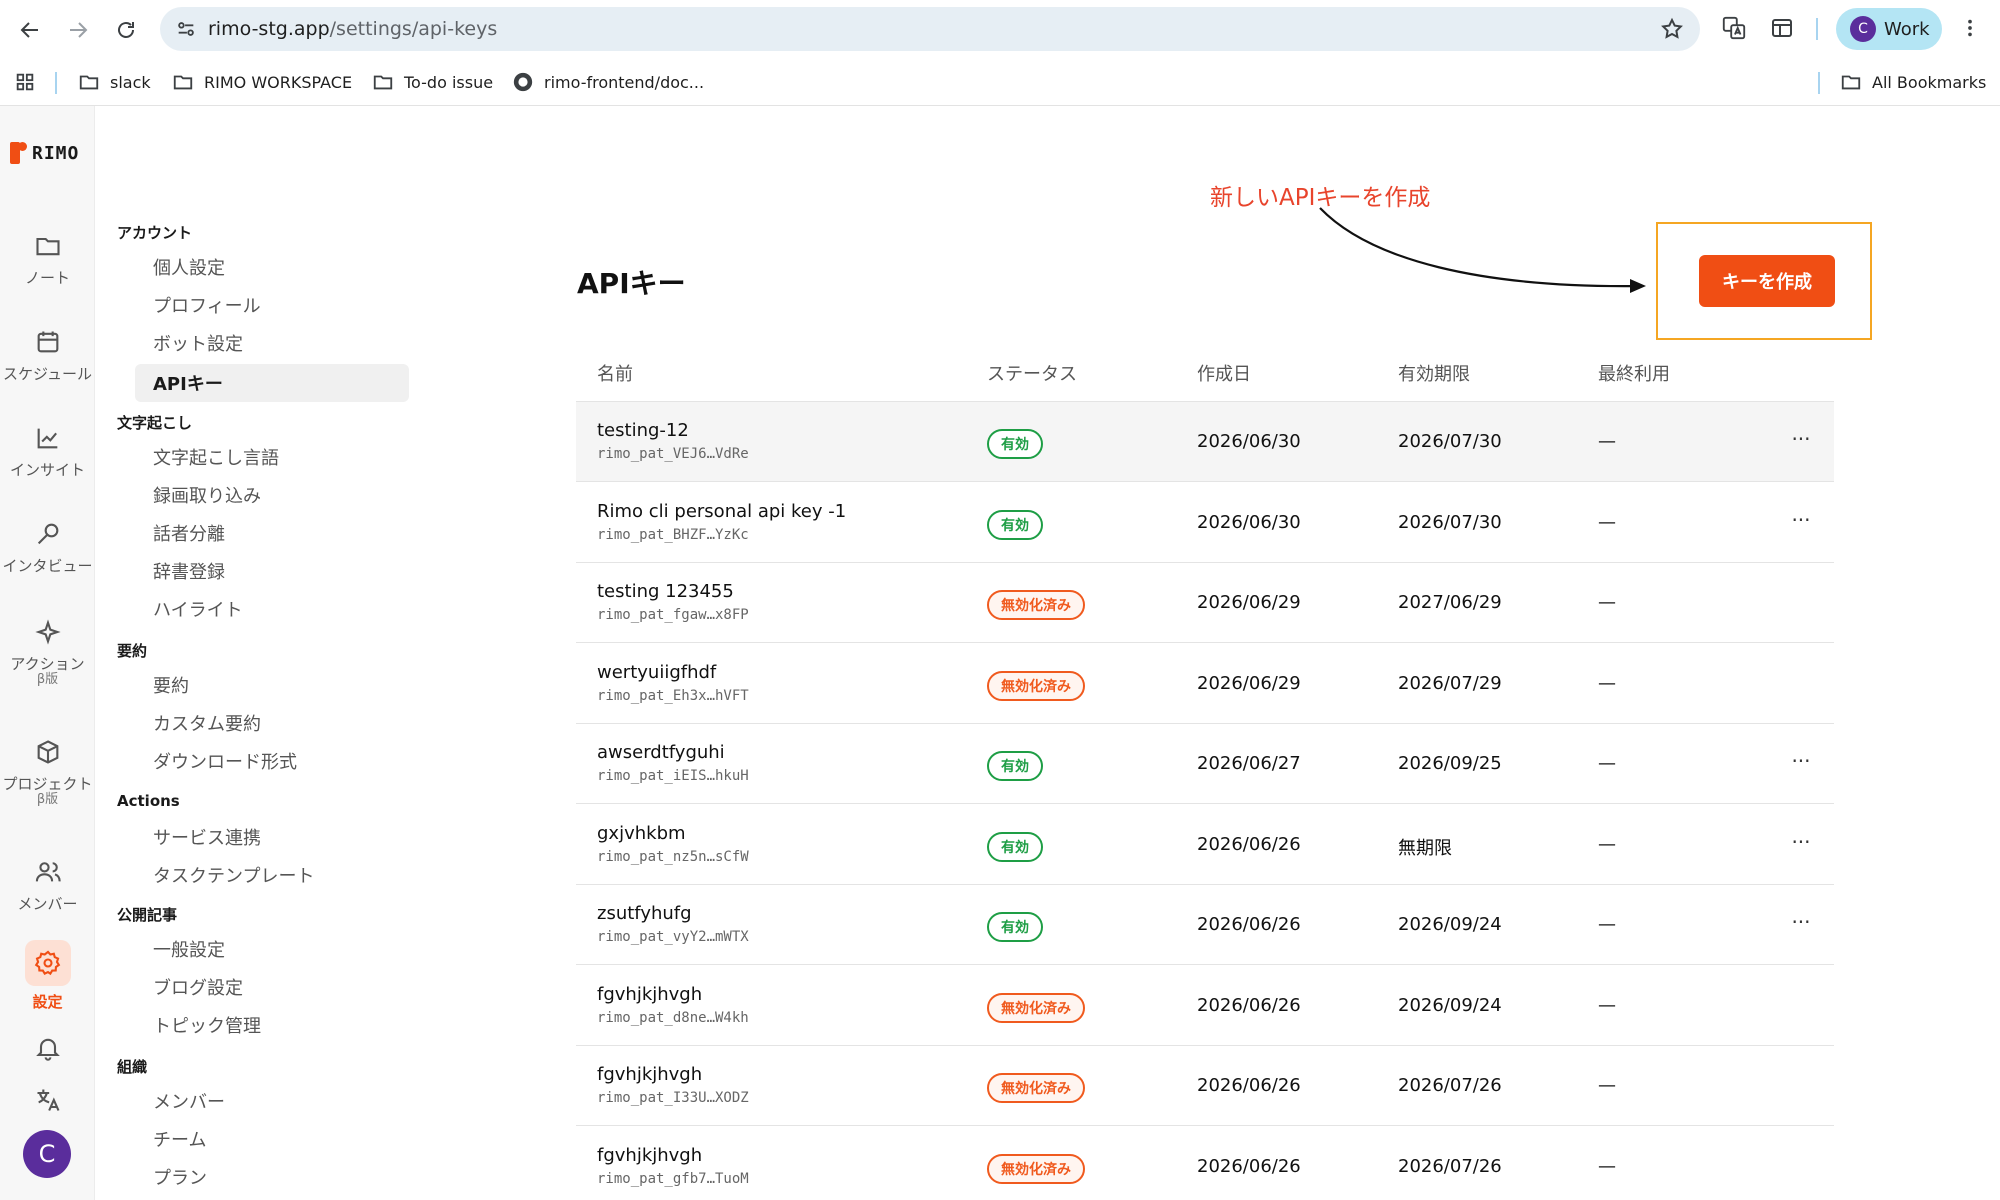  What do you see at coordinates (272, 761) in the screenshot?
I see `nav-item-download-format: ダウンロード形式` at bounding box center [272, 761].